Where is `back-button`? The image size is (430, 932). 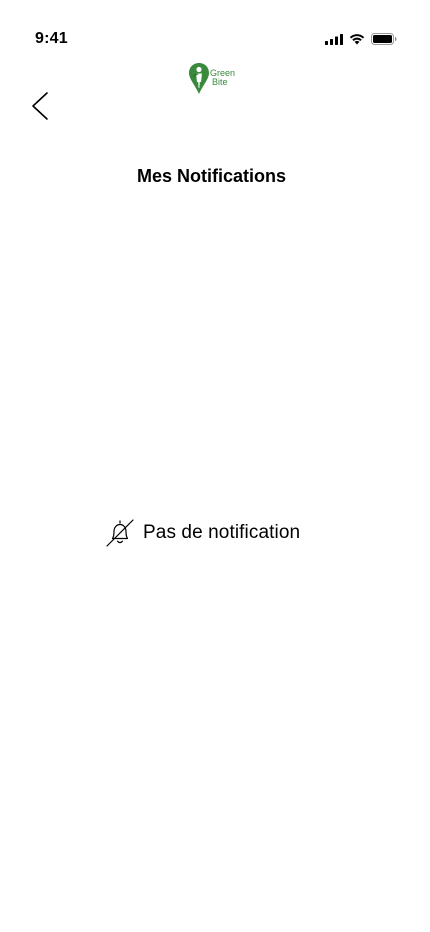 back-button is located at coordinates (40, 108).